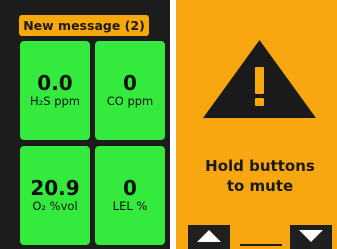 This screenshot has width=337, height=249. I want to click on button-divider, so click(261, 245).